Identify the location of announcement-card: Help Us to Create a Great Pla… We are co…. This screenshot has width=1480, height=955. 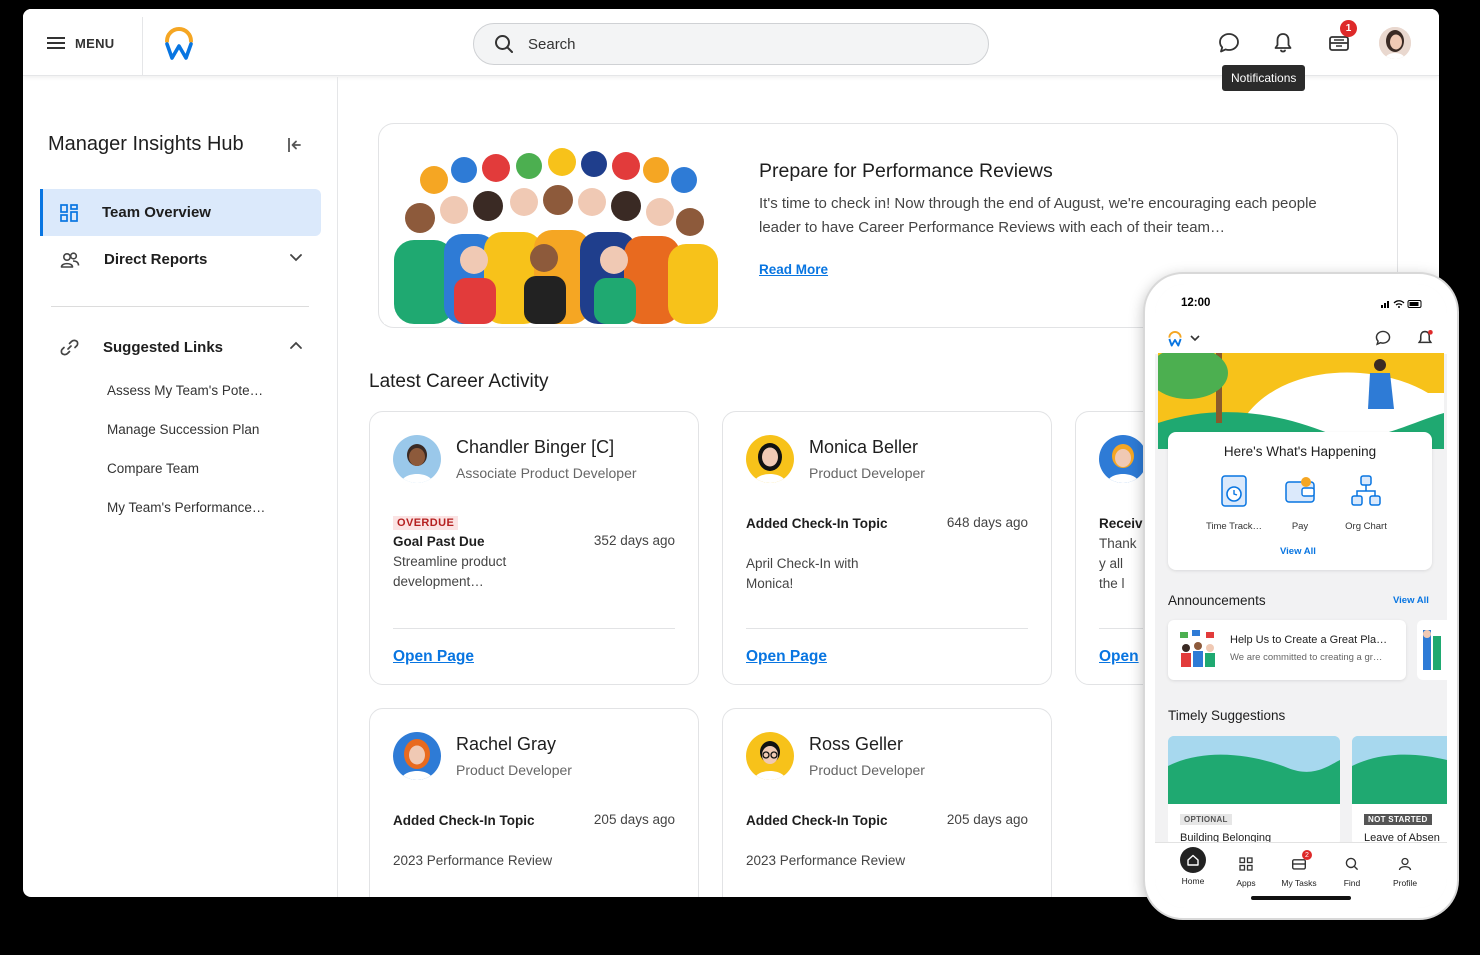
(1287, 650).